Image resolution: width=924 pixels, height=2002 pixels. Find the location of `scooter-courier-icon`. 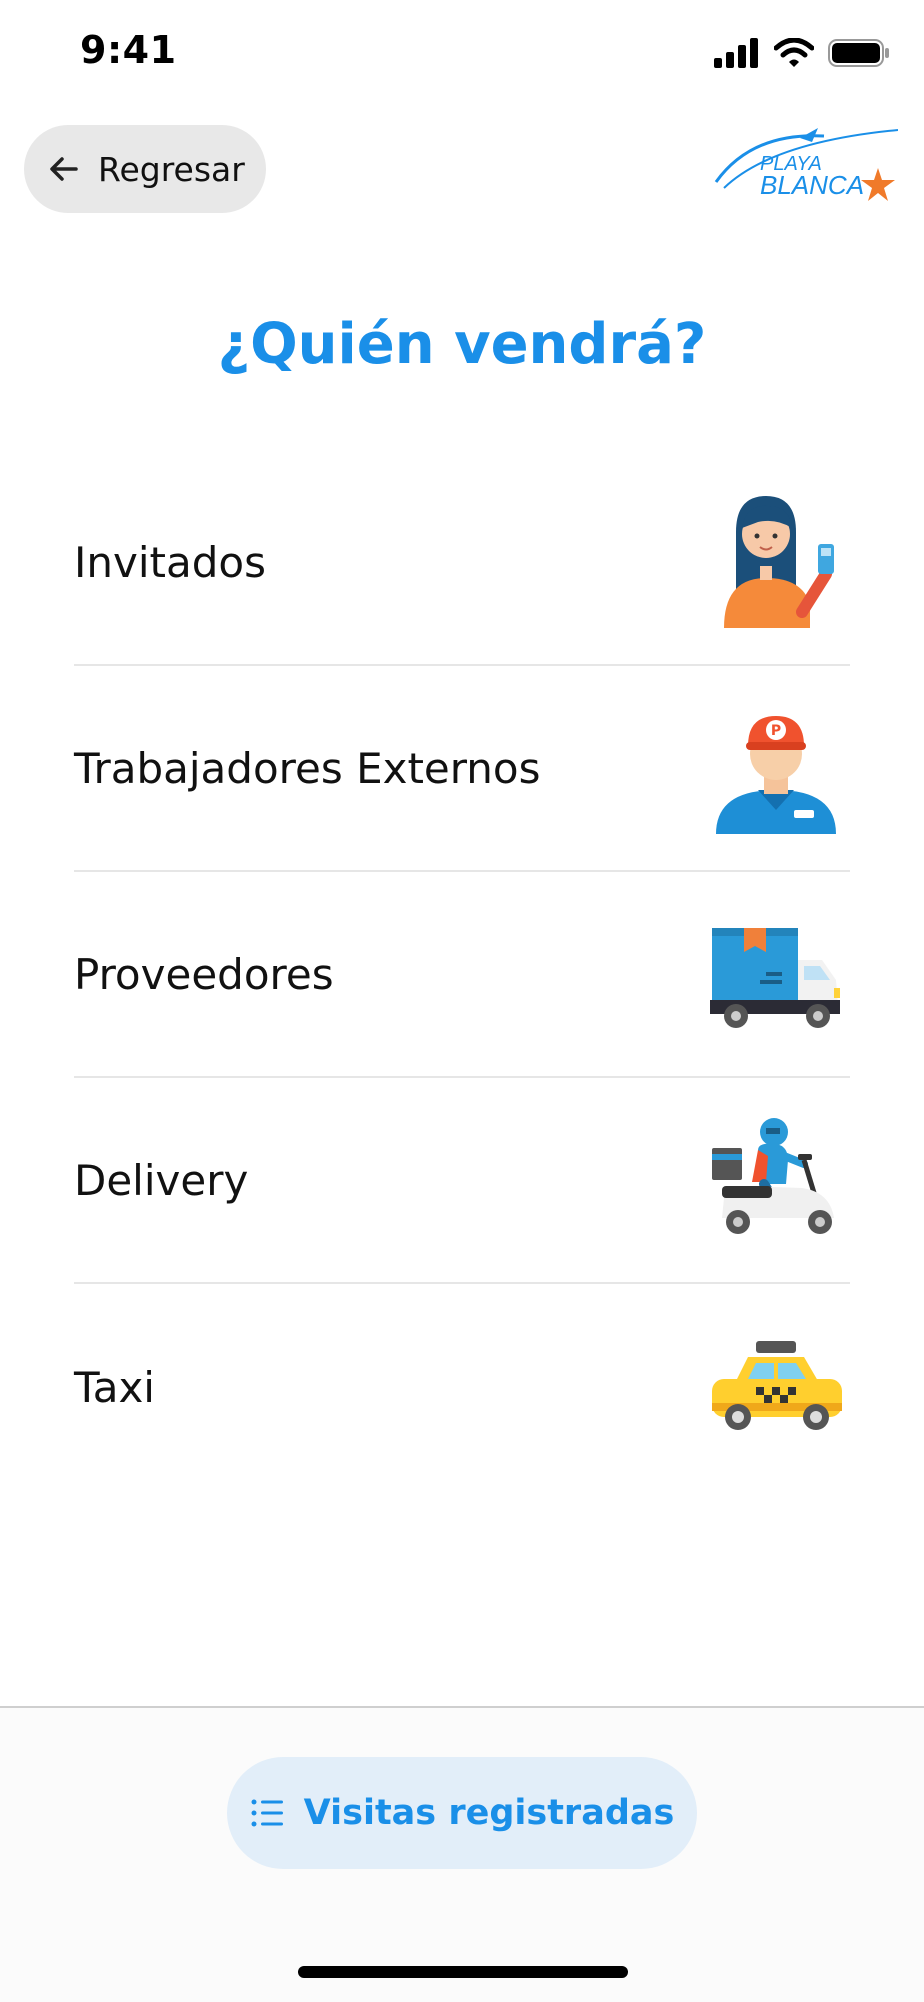

scooter-courier-icon is located at coordinates (773, 1176).